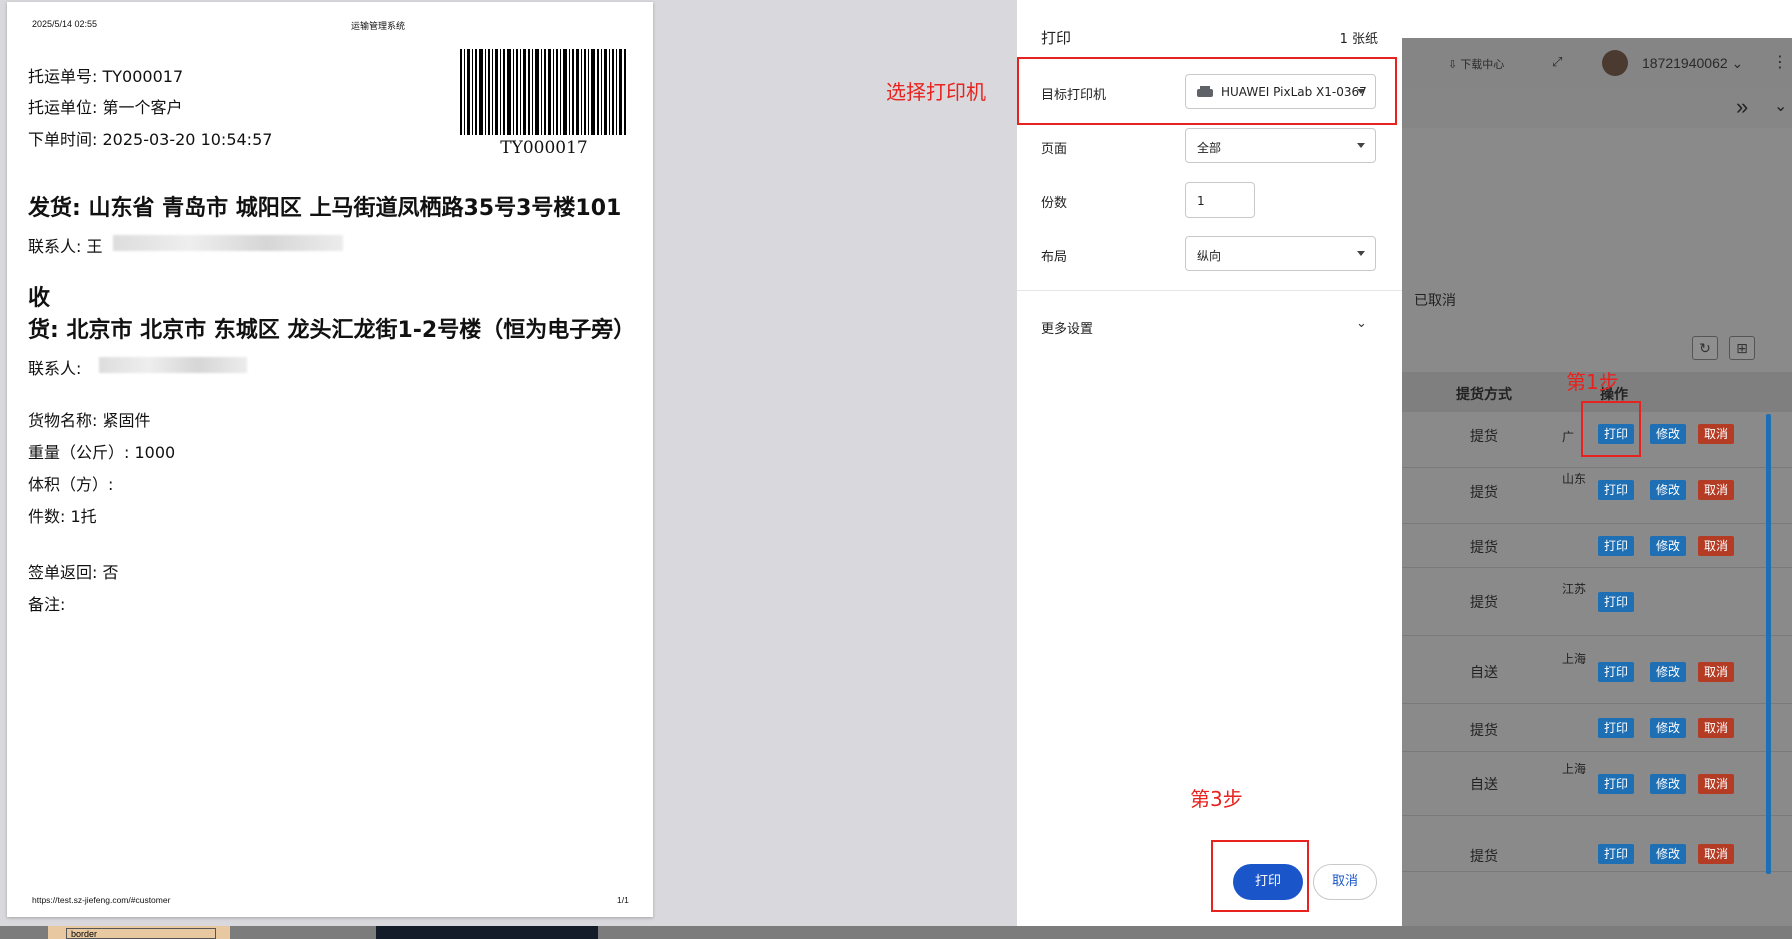 Image resolution: width=1792 pixels, height=939 pixels. I want to click on consignor-line: 托运单位: 第一个客户, so click(105, 106).